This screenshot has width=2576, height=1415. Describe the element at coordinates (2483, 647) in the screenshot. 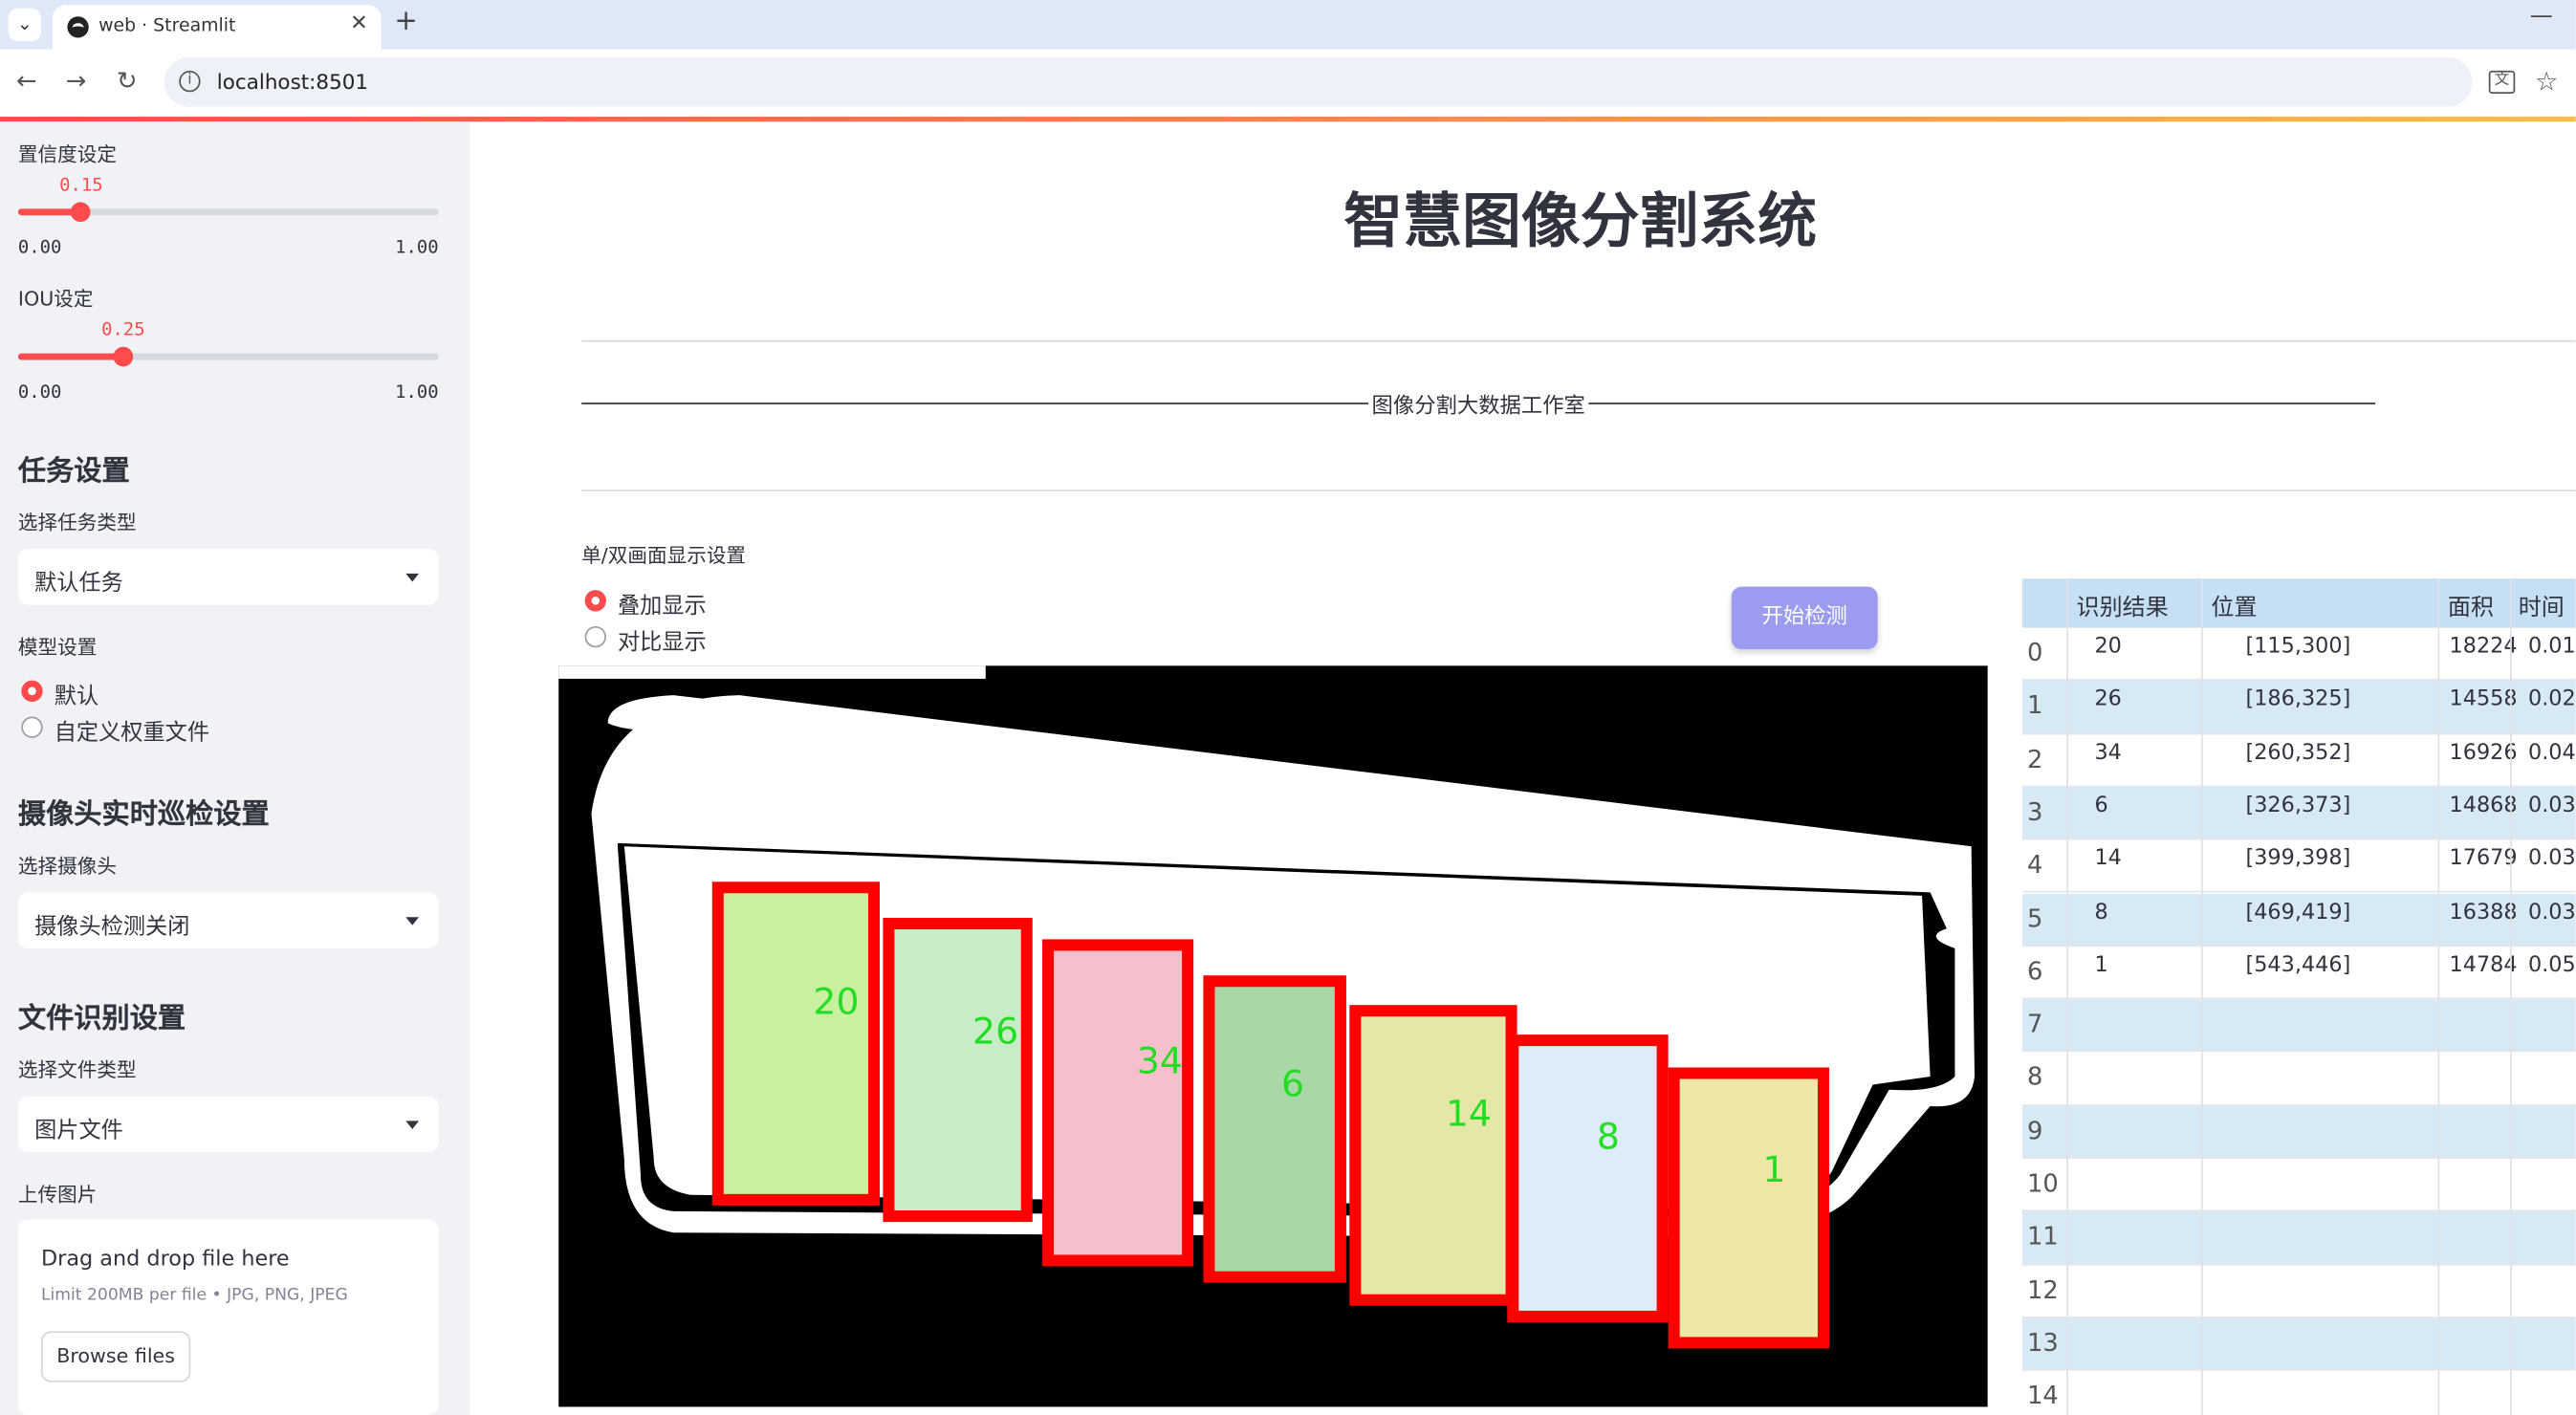

I see `cell-area: 18224` at that location.